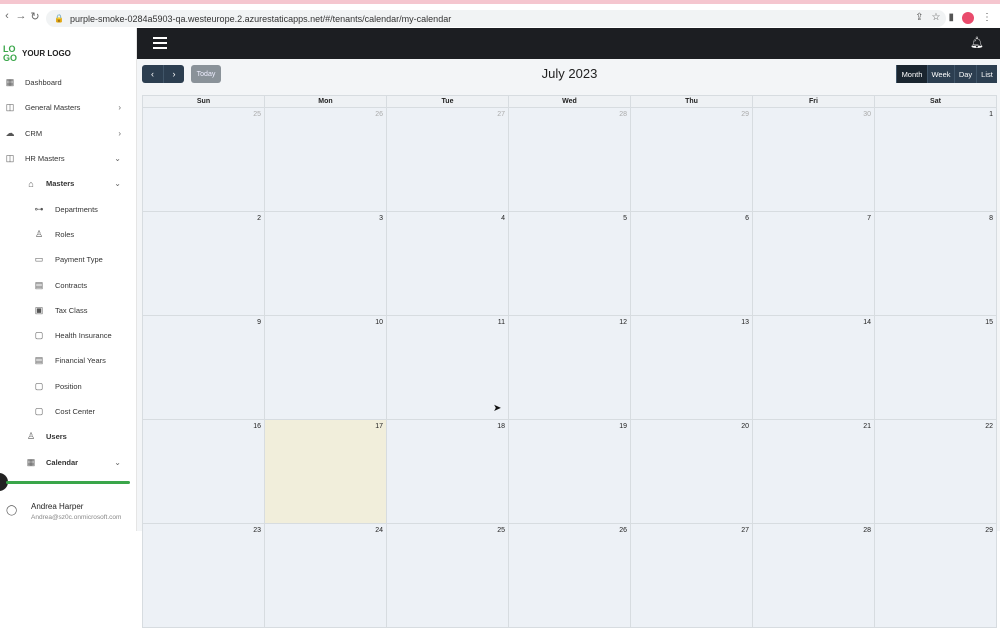 The width and height of the screenshot is (1000, 628). I want to click on today-button: Today, so click(206, 74).